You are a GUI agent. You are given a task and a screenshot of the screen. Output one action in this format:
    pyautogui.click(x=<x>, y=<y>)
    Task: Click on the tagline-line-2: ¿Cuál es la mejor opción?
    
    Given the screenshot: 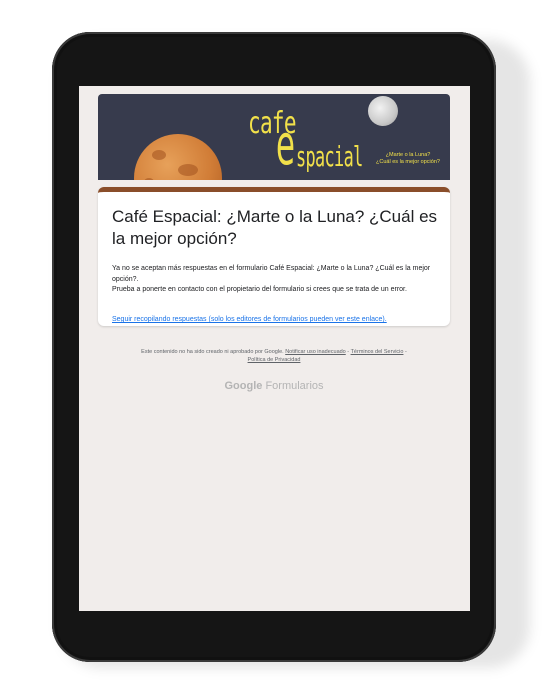 What is the action you would take?
    pyautogui.click(x=408, y=162)
    